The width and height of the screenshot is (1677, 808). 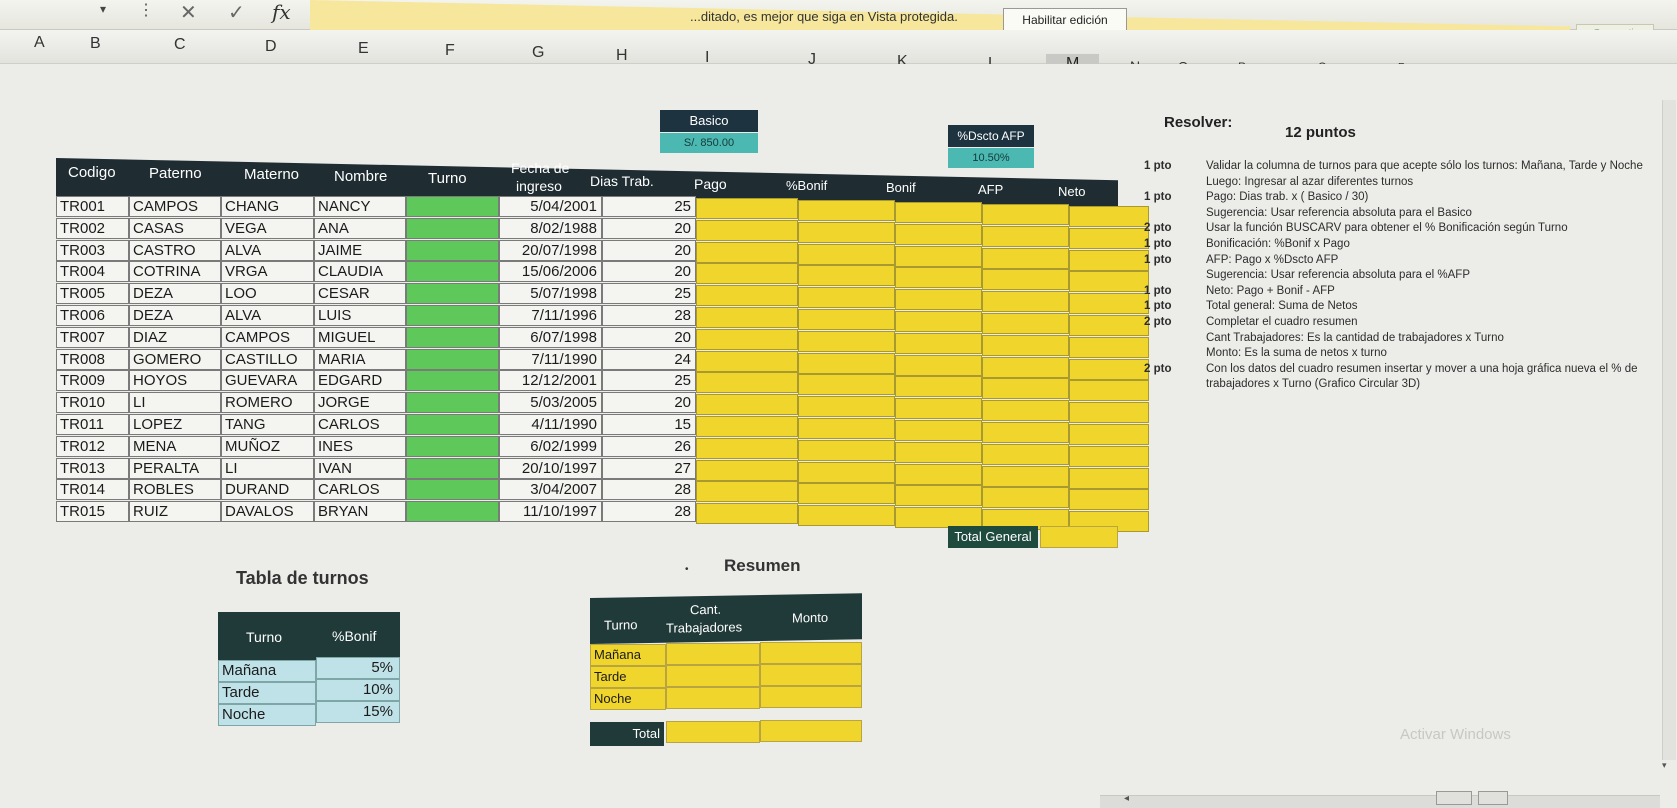 I want to click on cell-nombre: LUIS, so click(x=360, y=315).